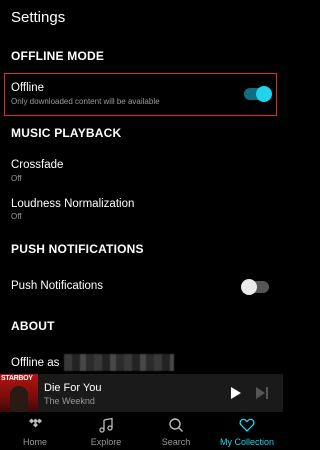 The image size is (320, 450). Describe the element at coordinates (106, 442) in the screenshot. I see `tab-explore-label: Explore` at that location.